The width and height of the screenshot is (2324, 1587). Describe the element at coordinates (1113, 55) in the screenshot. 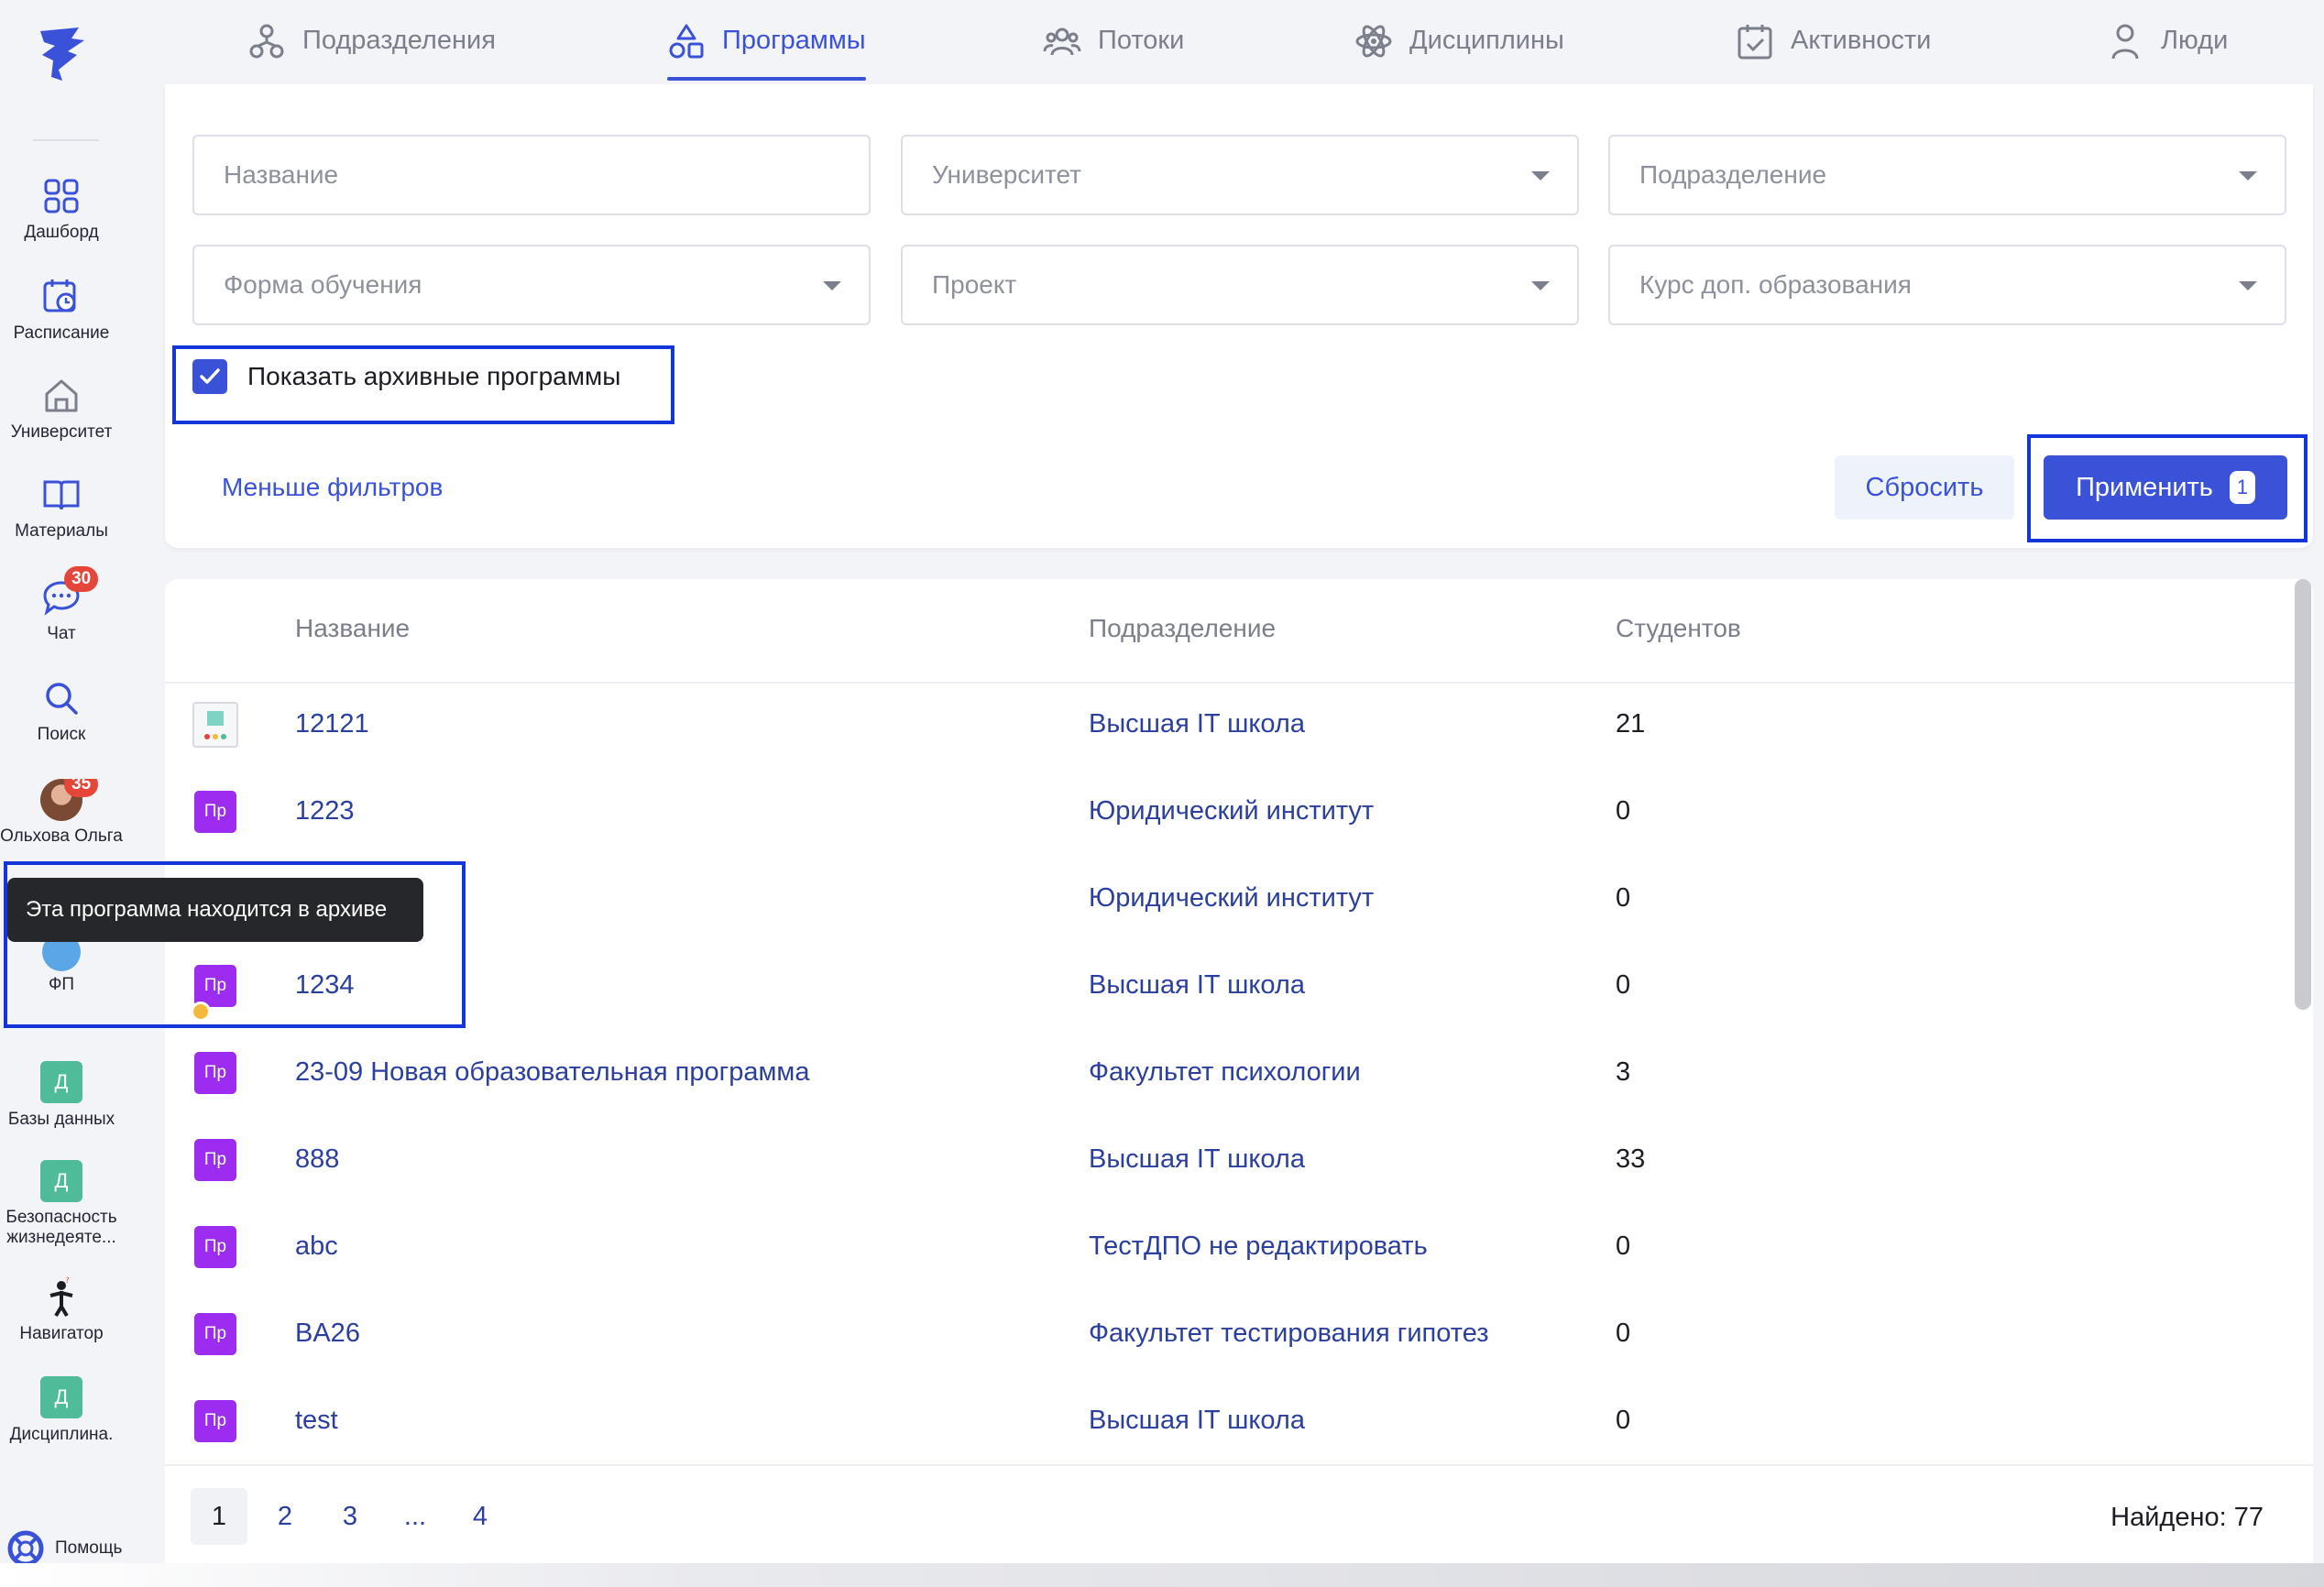

I see `tab-streams: Потоки` at that location.